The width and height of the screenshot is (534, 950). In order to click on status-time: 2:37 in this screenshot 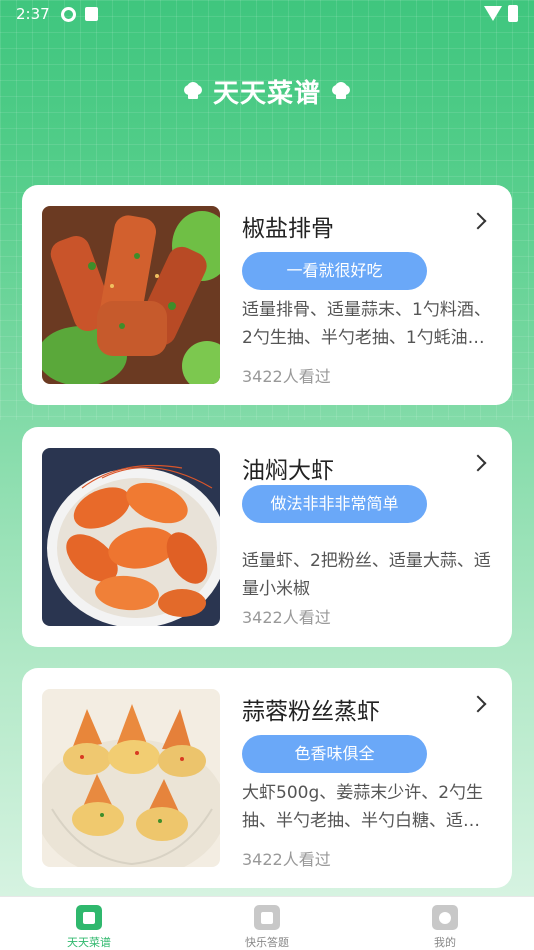, I will do `click(33, 14)`.